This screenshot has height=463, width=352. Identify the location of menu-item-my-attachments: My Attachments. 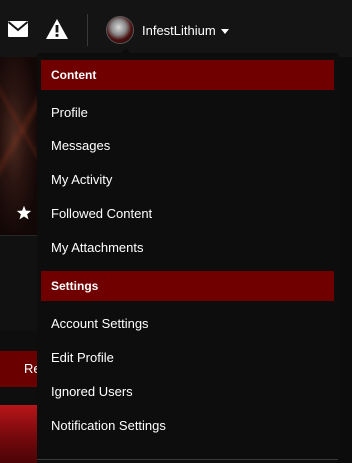
(191, 248).